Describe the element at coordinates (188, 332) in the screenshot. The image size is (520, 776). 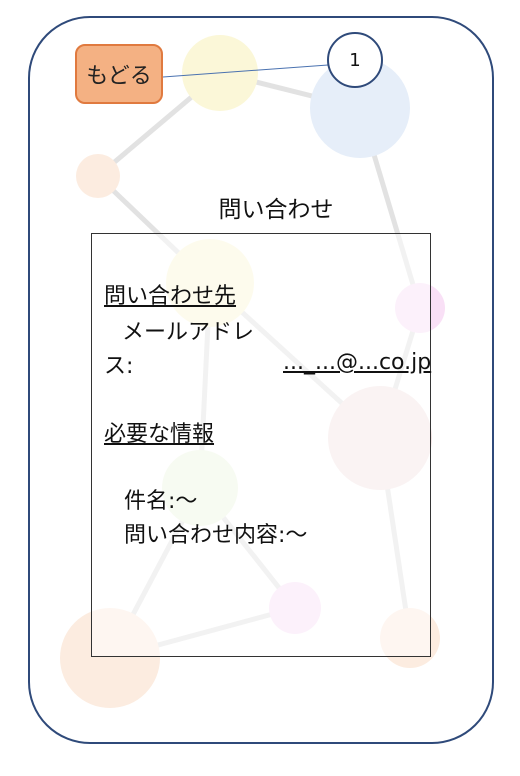
I see `email-label-line1: メールアドレ` at that location.